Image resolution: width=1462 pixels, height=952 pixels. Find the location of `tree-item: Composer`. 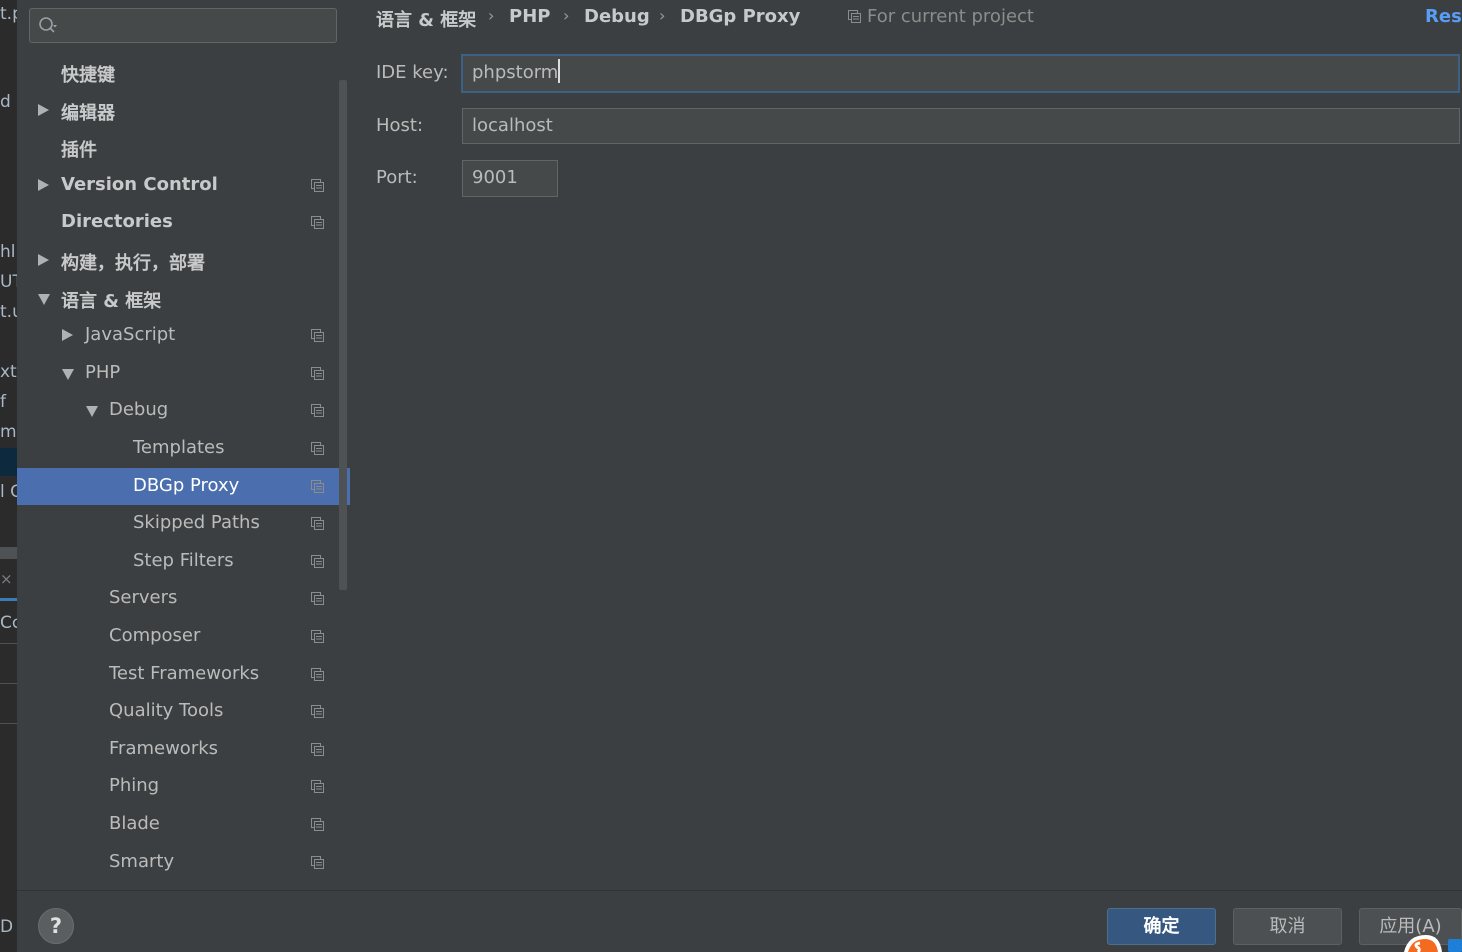

tree-item: Composer is located at coordinates (183, 636).